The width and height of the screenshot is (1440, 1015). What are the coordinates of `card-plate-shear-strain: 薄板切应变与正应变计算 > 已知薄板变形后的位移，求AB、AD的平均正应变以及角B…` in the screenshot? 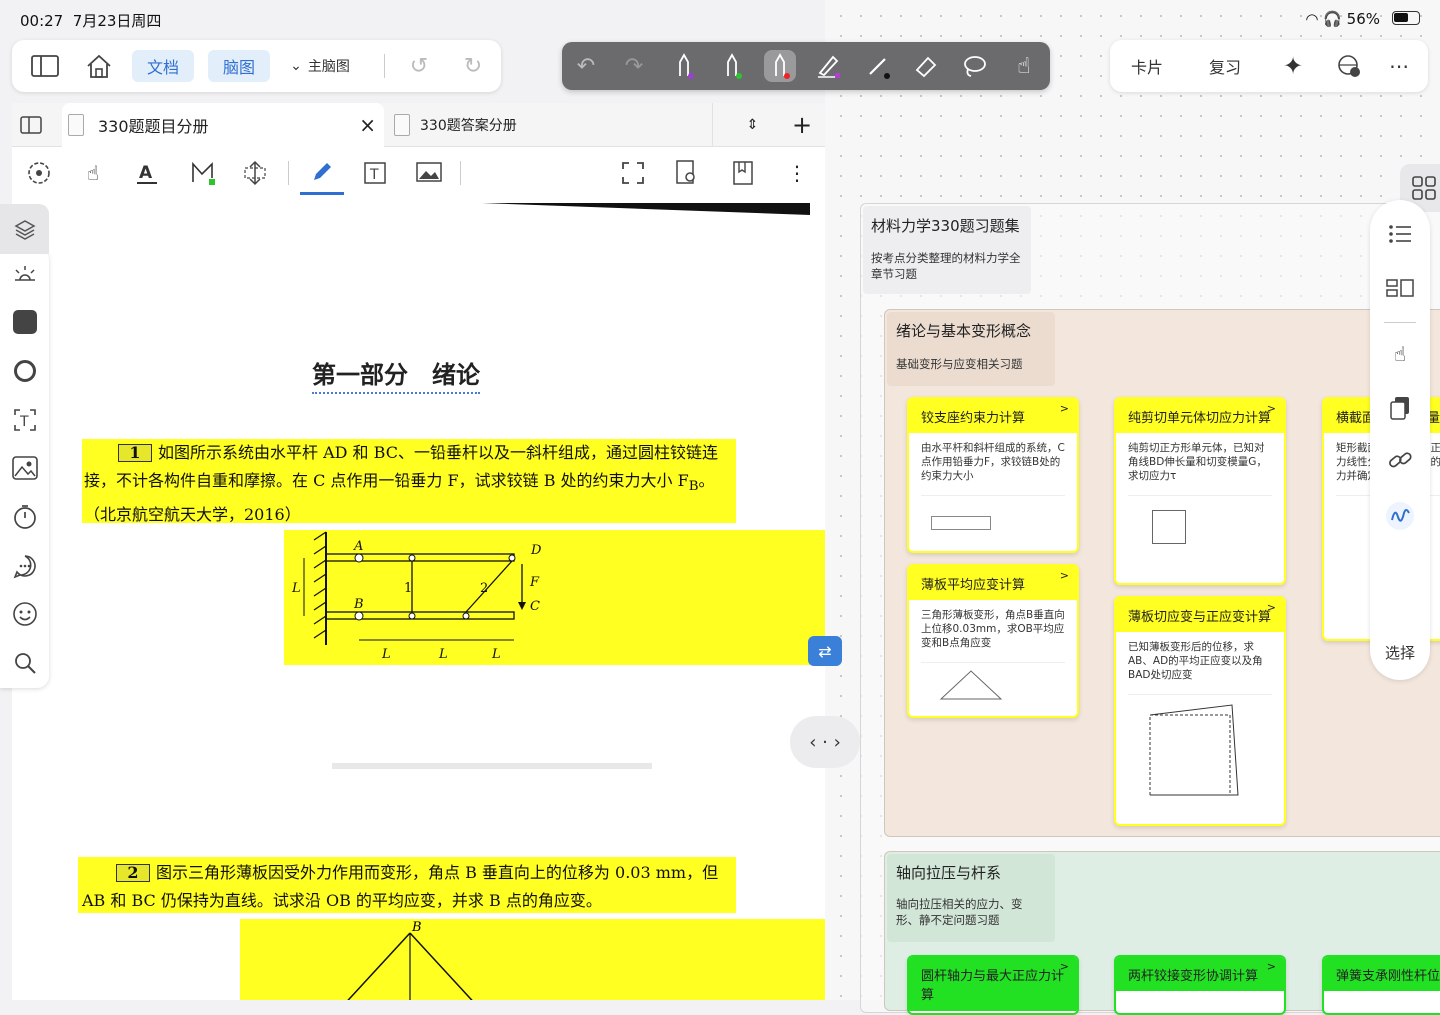 It's located at (1200, 711).